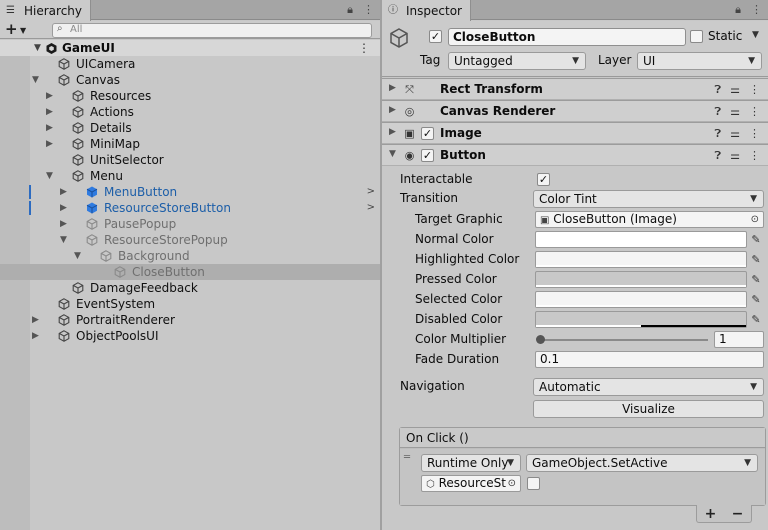 The height and width of the screenshot is (530, 768). Describe the element at coordinates (212, 30) in the screenshot. I see `search-input: ⌕ All` at that location.